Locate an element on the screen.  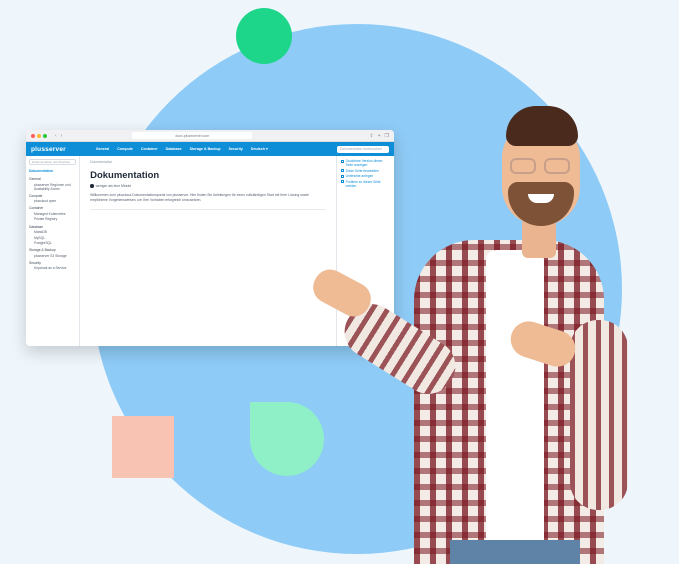
sidebar-item-s3-storage: plusserver S3 Storage is located at coordinates (52, 256).